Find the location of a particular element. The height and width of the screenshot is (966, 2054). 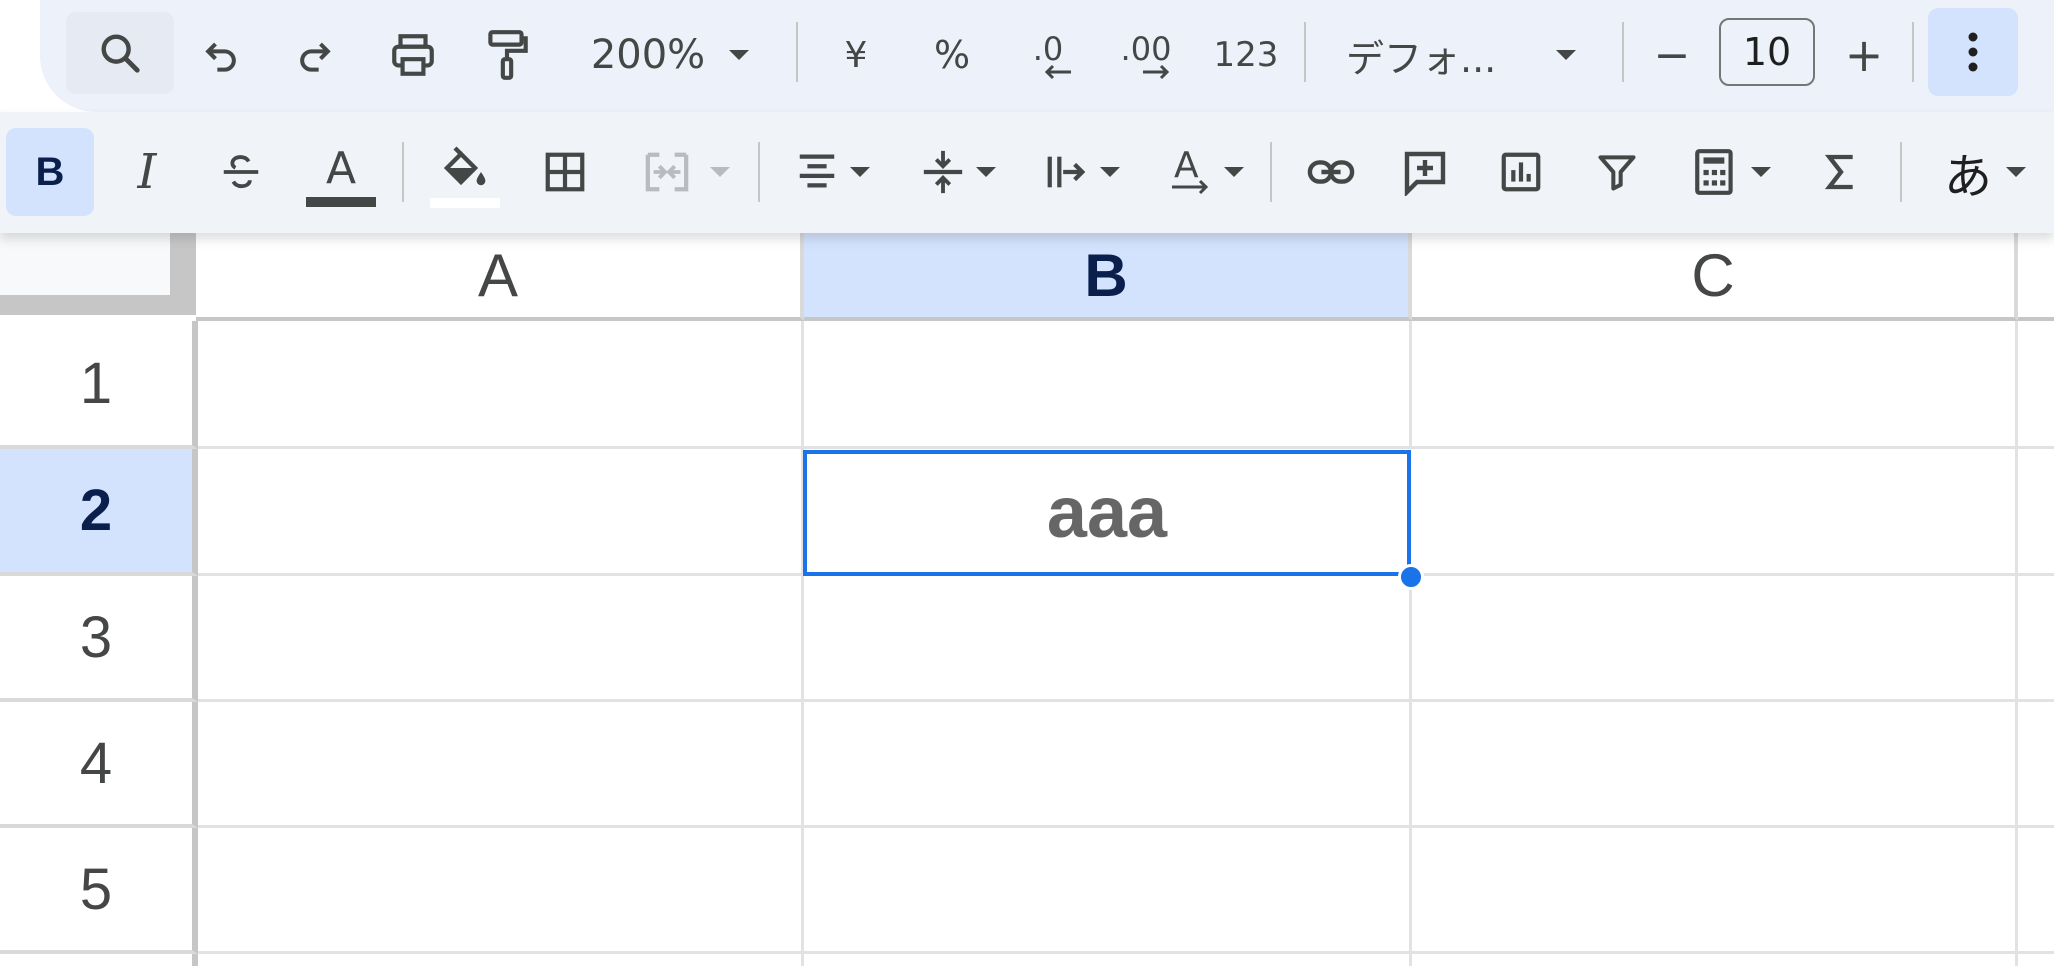

row-header-1: 1 is located at coordinates (99, 385).